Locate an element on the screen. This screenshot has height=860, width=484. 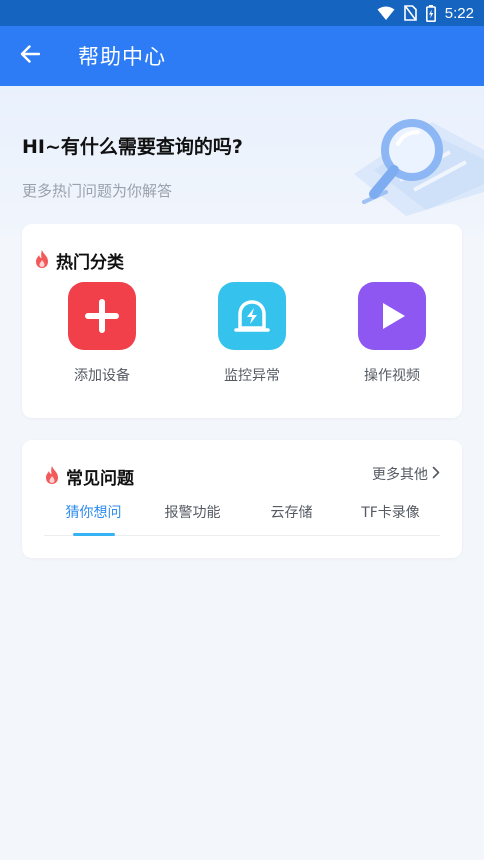
plus-icon is located at coordinates (102, 316).